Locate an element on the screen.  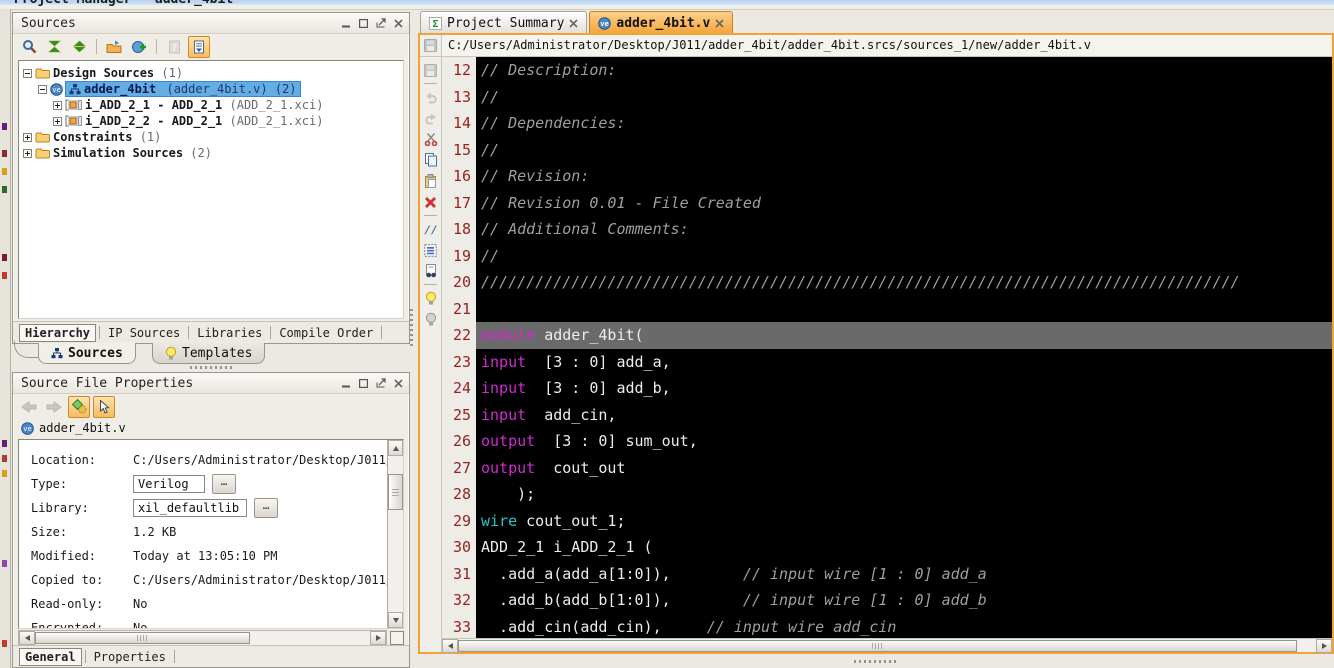
tab-general: General is located at coordinates (50, 656).